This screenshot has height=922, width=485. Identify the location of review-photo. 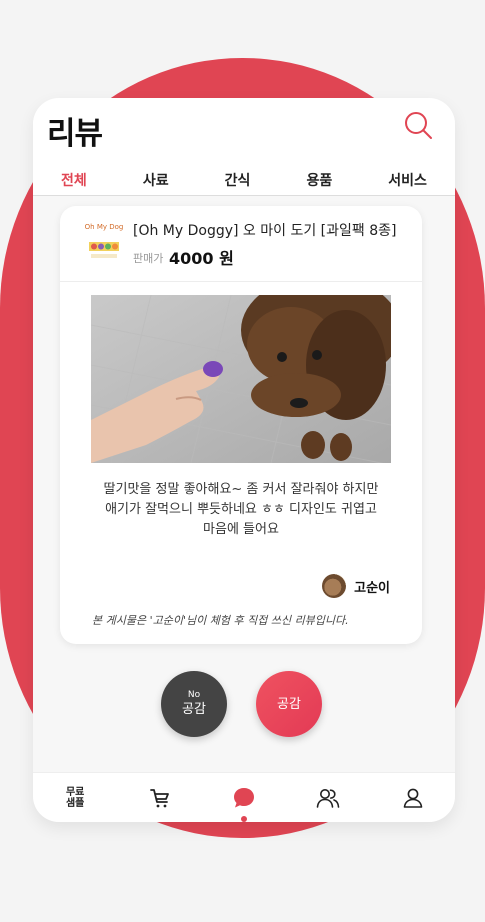
(241, 379).